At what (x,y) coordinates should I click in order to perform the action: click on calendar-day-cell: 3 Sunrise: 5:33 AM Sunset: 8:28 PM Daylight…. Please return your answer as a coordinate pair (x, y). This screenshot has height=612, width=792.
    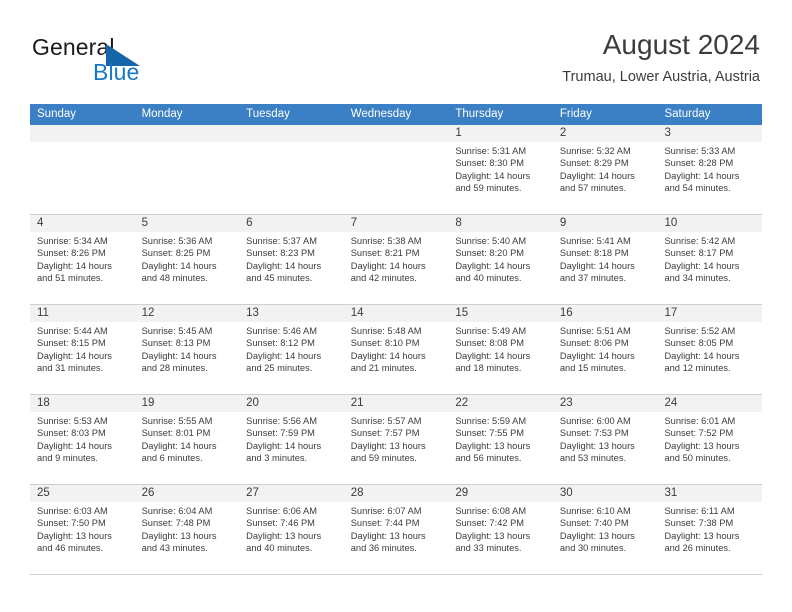
    Looking at the image, I should click on (710, 169).